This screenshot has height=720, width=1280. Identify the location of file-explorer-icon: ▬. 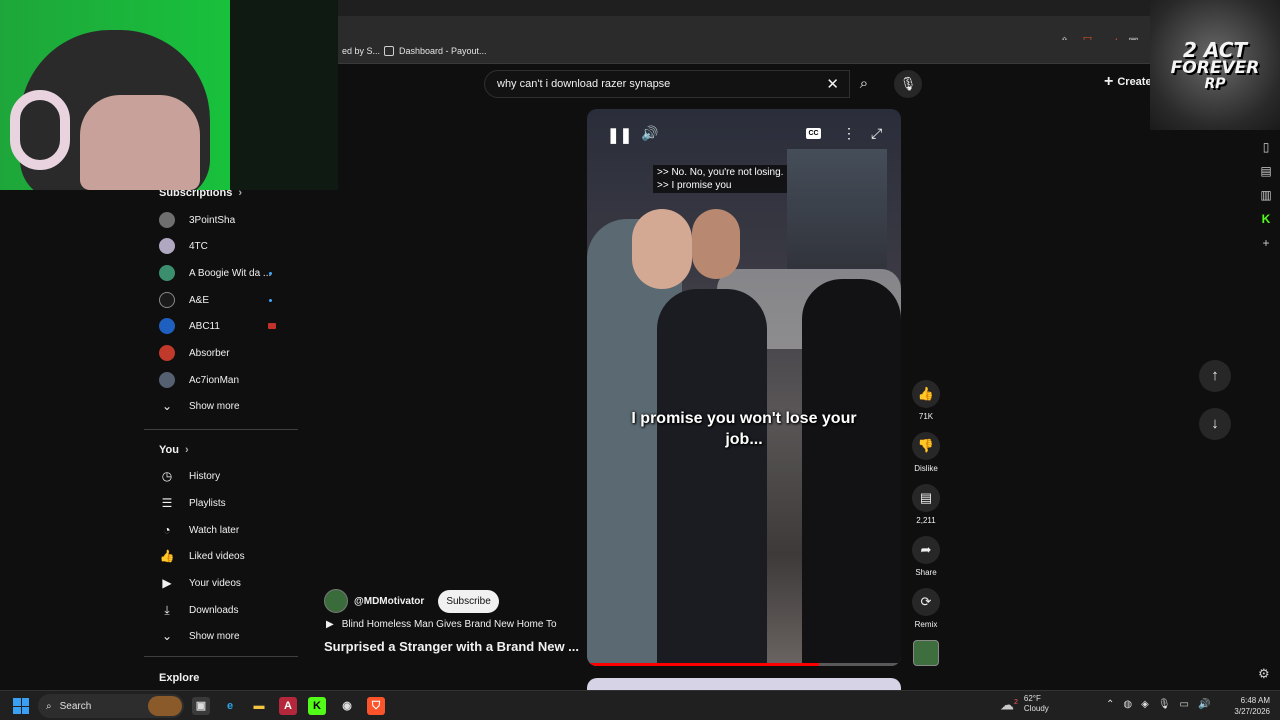
(259, 706).